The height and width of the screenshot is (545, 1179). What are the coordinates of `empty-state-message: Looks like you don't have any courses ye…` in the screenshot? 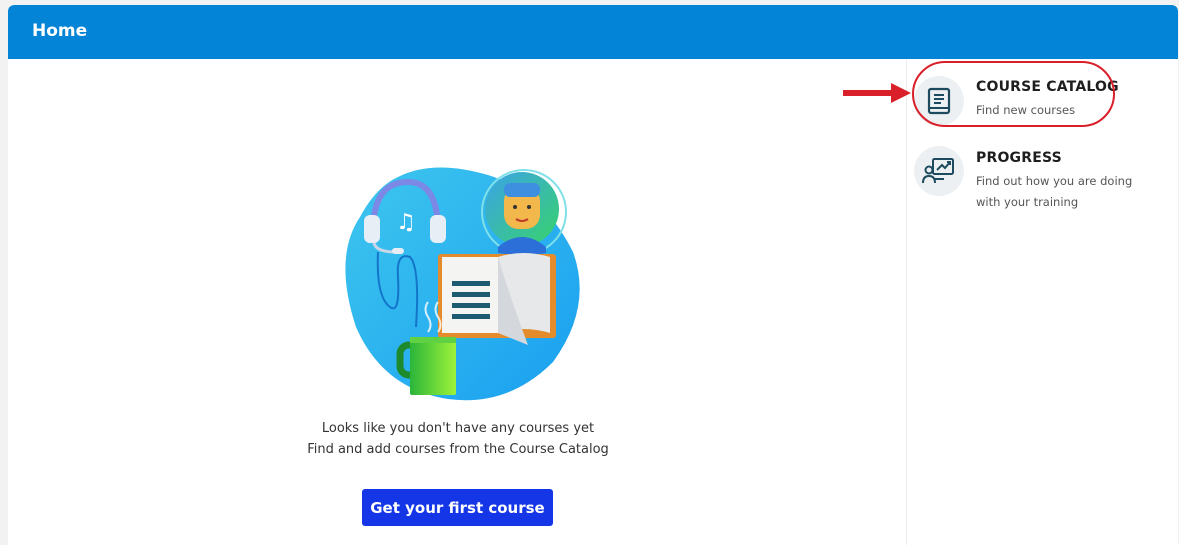 It's located at (458, 428).